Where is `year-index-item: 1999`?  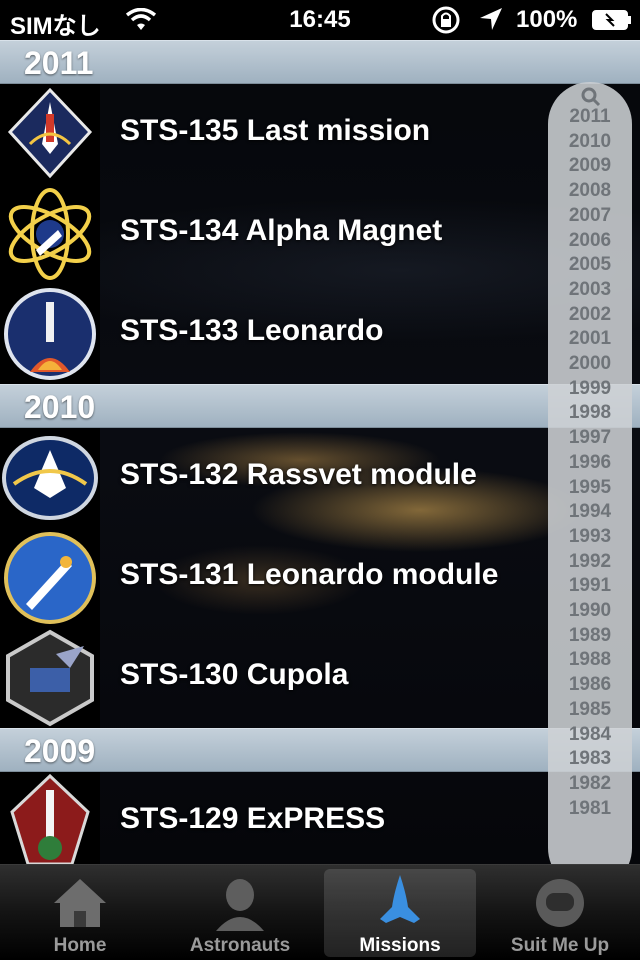 year-index-item: 1999 is located at coordinates (590, 389).